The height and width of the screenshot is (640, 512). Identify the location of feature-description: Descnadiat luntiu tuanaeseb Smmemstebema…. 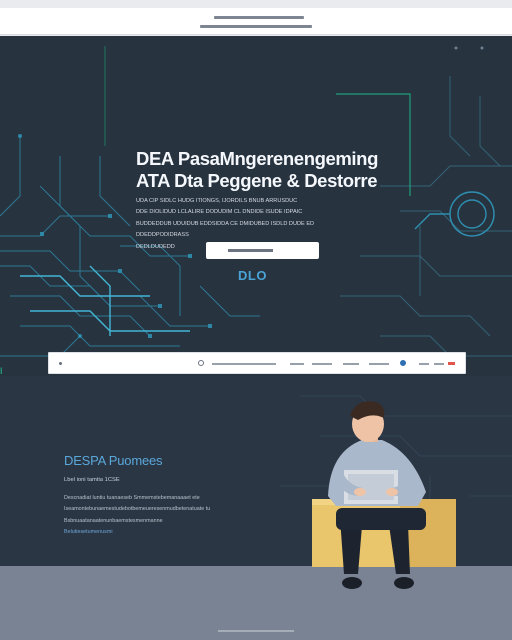
(144, 515).